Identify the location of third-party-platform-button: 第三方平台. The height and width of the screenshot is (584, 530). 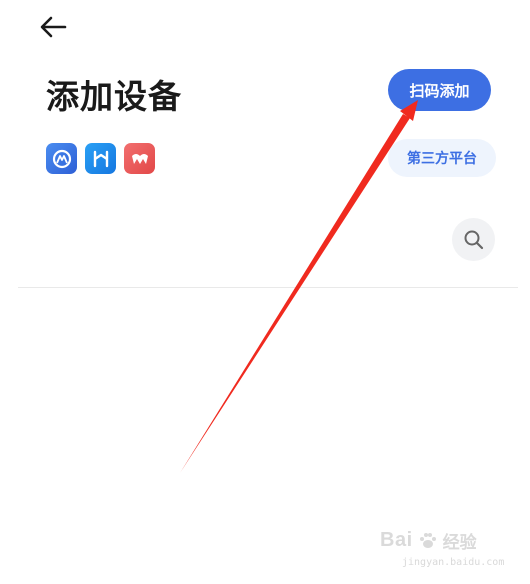
(442, 158).